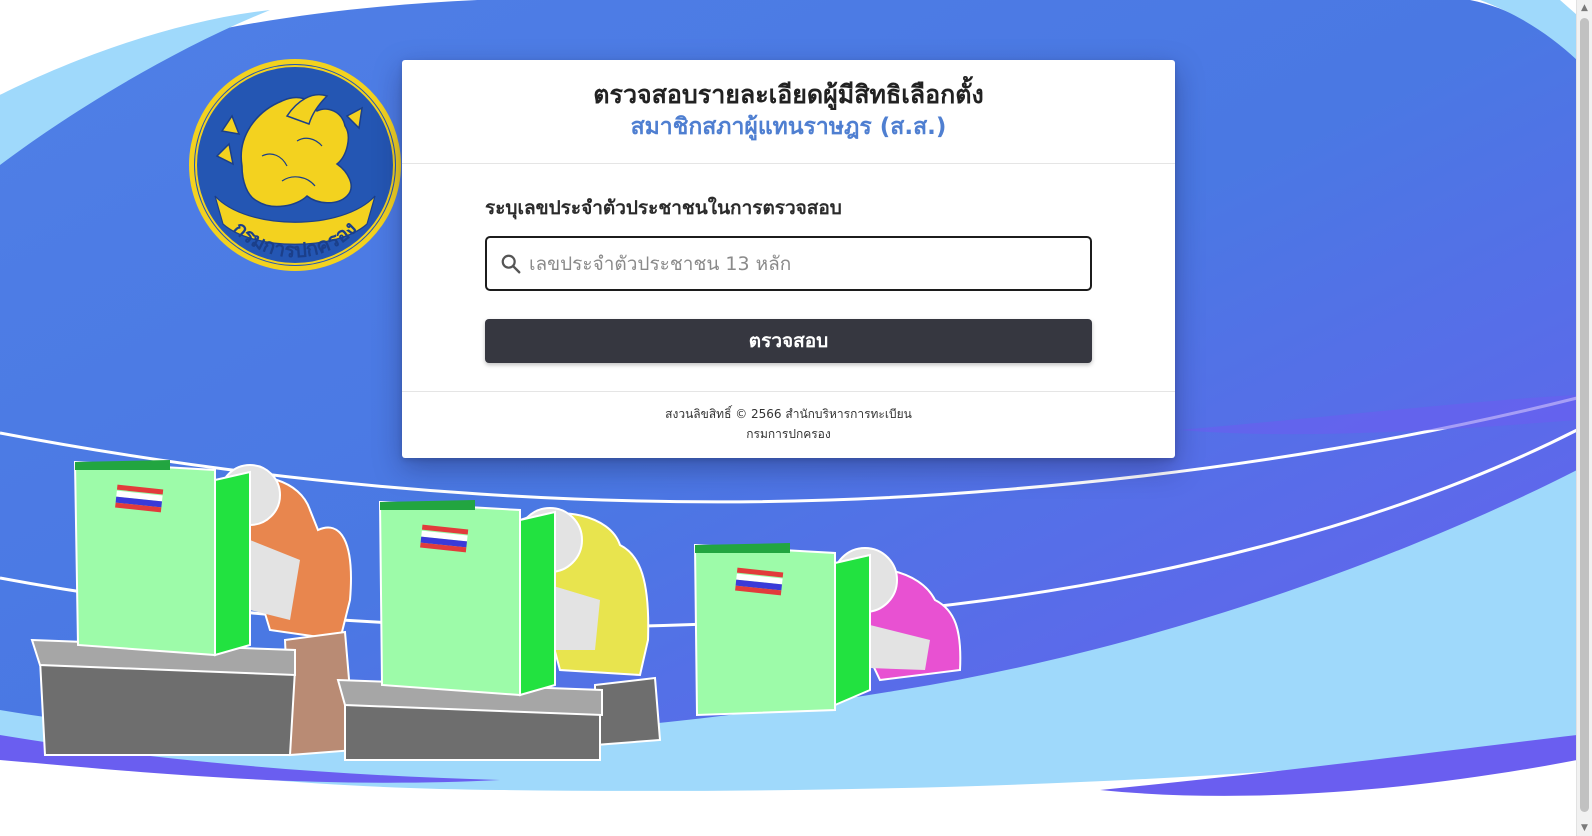 This screenshot has width=1592, height=836. Describe the element at coordinates (788, 341) in the screenshot. I see `check-button: ตรวจสอบ` at that location.